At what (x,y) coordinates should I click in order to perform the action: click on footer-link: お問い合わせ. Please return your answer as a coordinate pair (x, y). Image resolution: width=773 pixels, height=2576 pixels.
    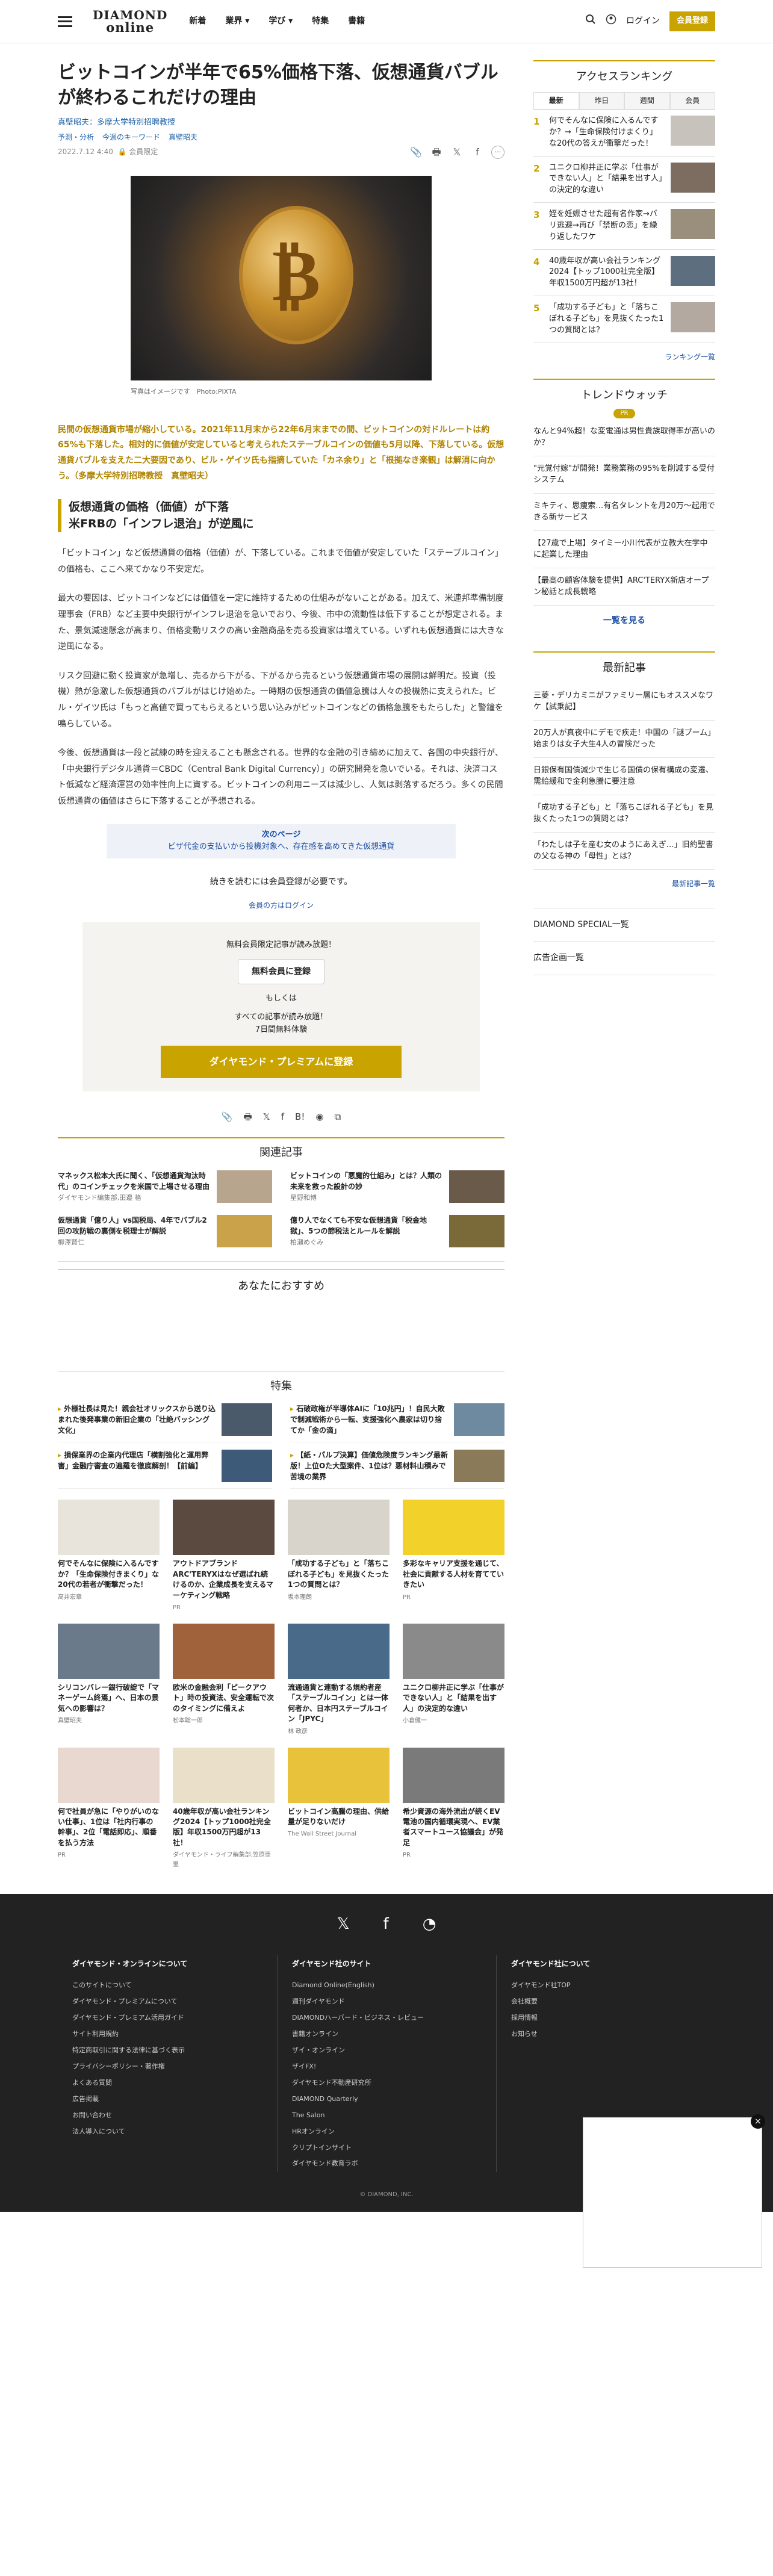
    Looking at the image, I should click on (167, 2116).